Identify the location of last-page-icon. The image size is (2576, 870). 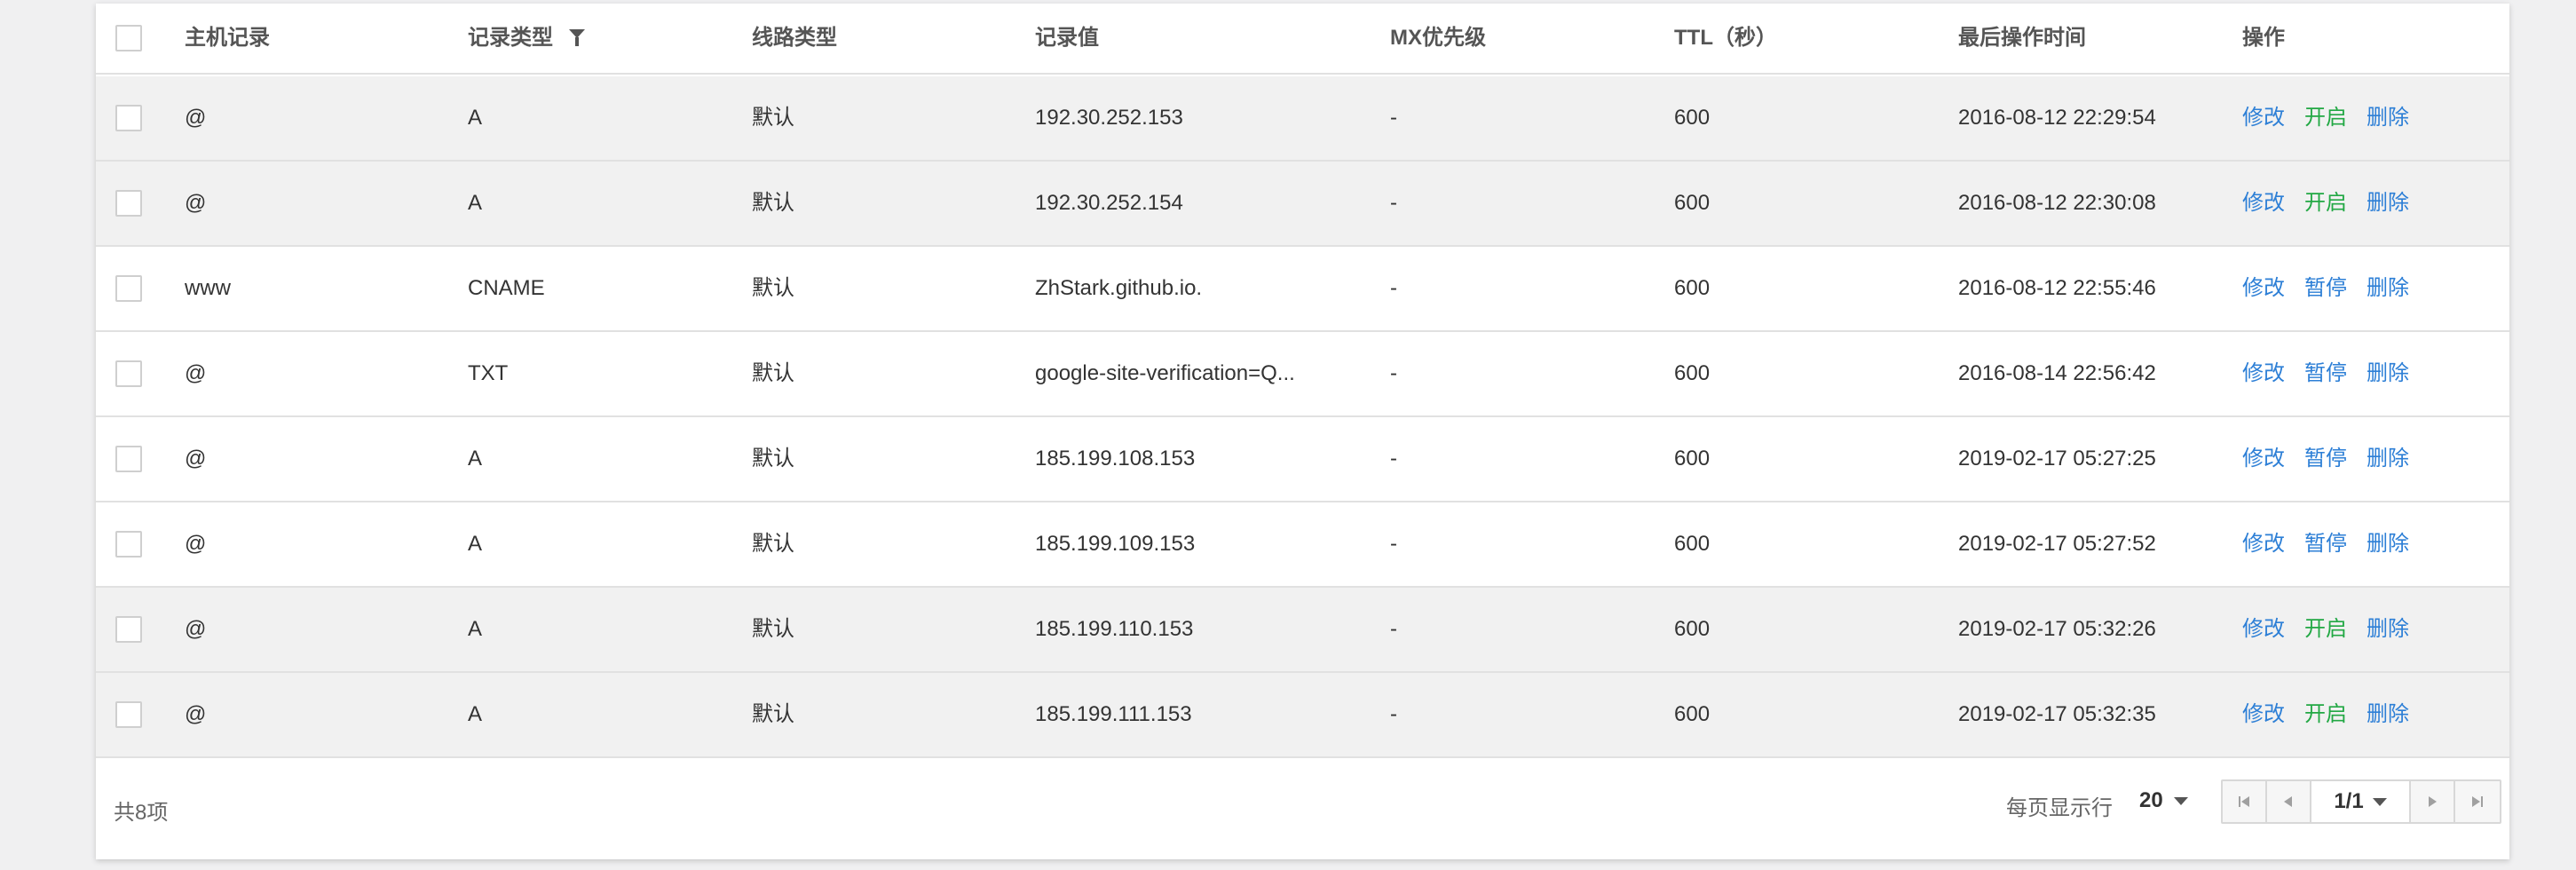
(2477, 801).